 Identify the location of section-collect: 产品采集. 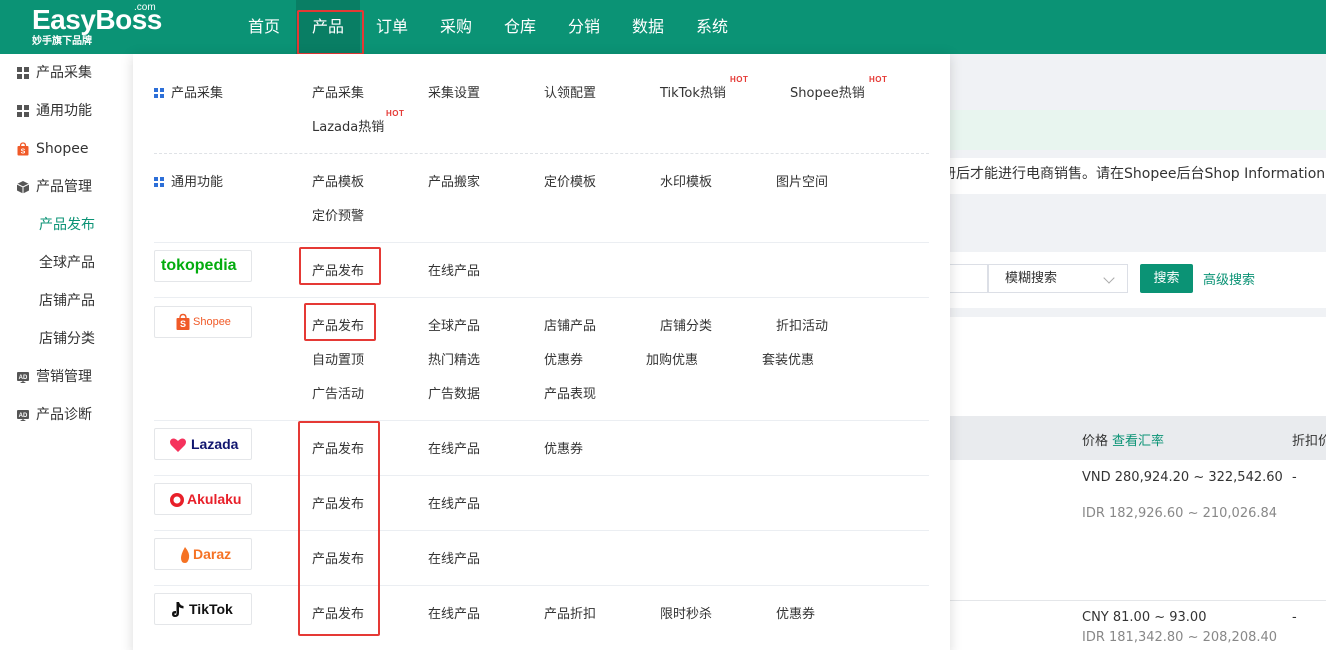
(188, 91).